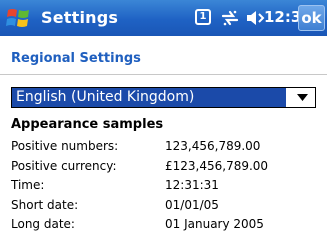 The width and height of the screenshot is (327, 243). Describe the element at coordinates (192, 185) in the screenshot. I see `sample-value: 12:31:31` at that location.